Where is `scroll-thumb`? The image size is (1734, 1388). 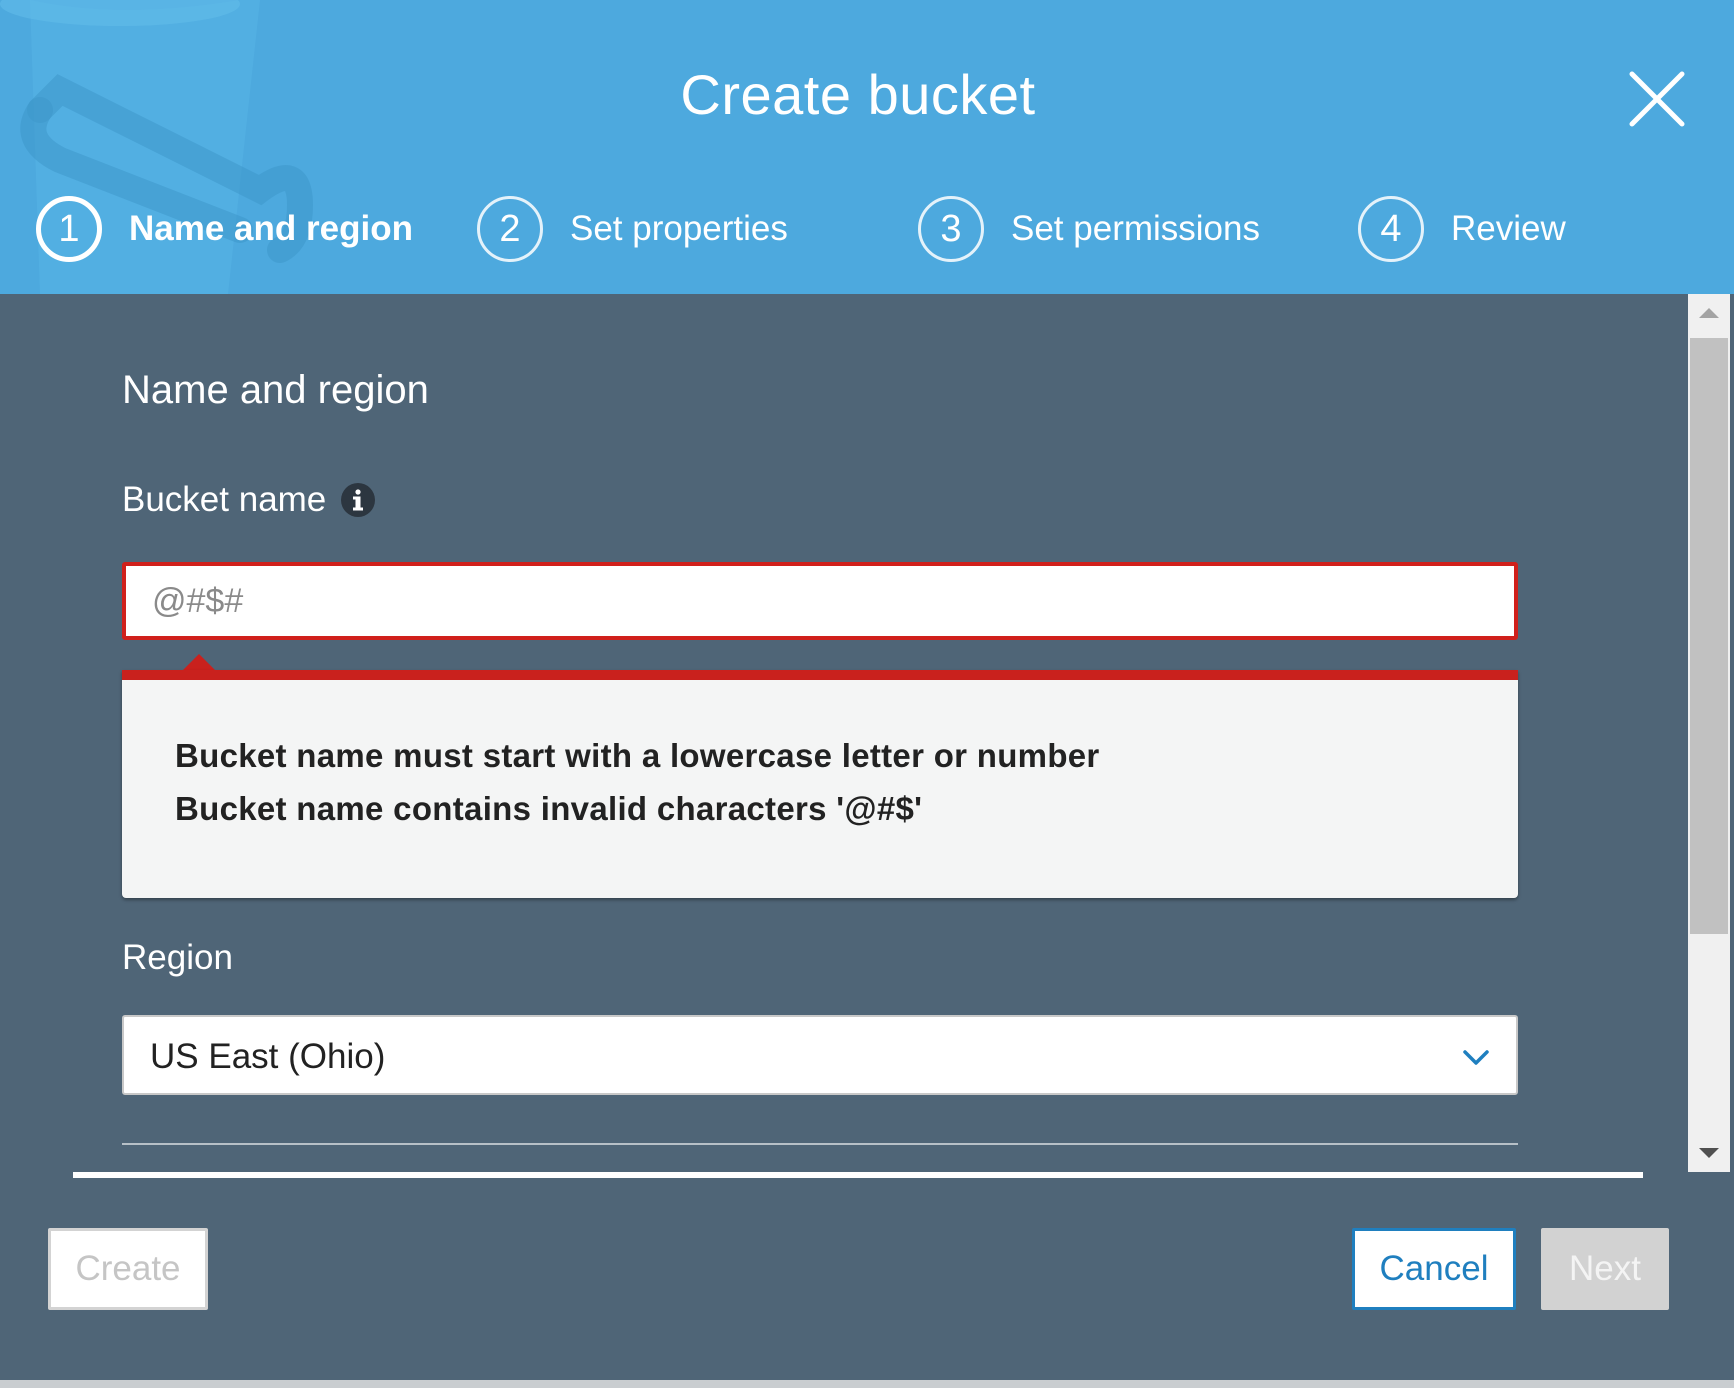
scroll-thumb is located at coordinates (1709, 636).